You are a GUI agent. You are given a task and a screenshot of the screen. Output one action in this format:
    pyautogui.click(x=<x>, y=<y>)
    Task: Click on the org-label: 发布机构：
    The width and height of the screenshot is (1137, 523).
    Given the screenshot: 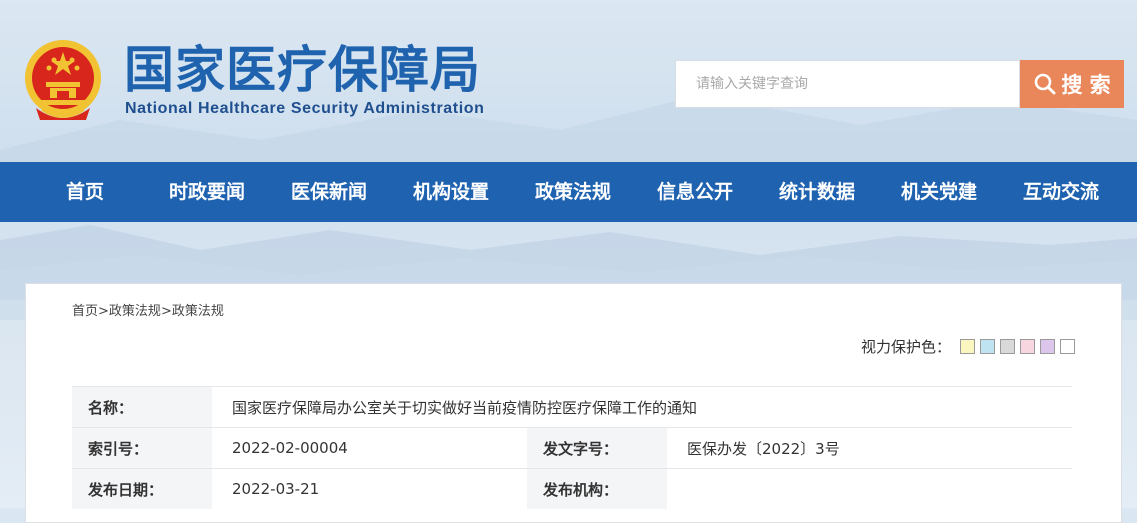 What is the action you would take?
    pyautogui.click(x=597, y=488)
    